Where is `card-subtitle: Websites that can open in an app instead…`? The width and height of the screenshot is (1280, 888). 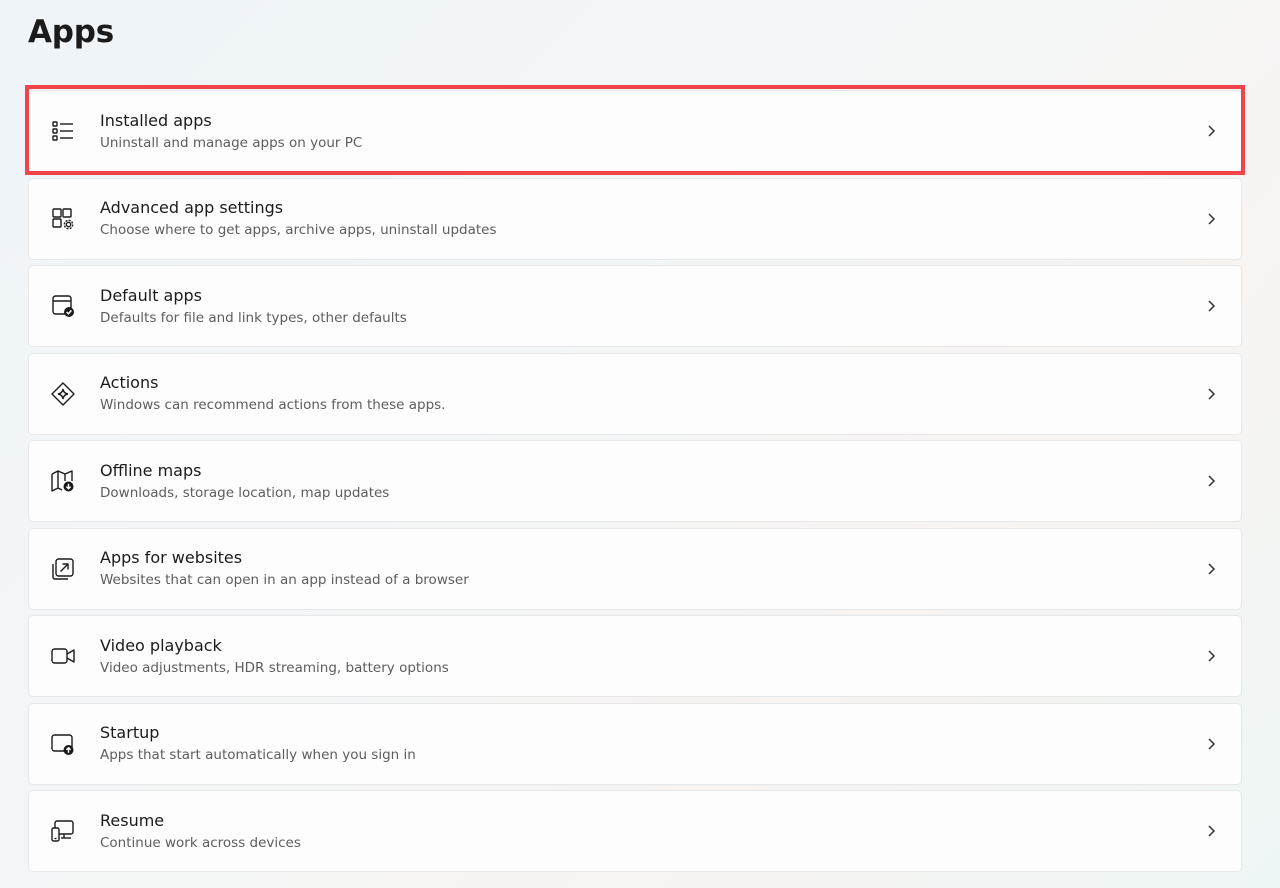
card-subtitle: Websites that can open in an app instead… is located at coordinates (284, 580).